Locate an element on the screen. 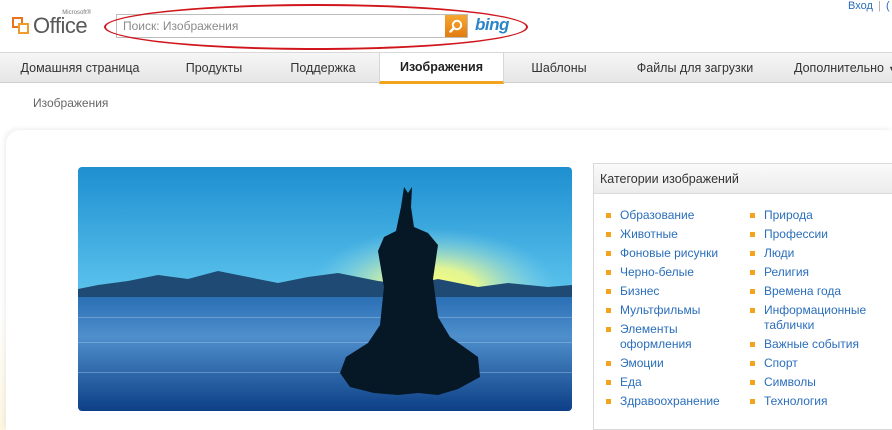 The image size is (892, 430). signin-extra: ( is located at coordinates (888, 6).